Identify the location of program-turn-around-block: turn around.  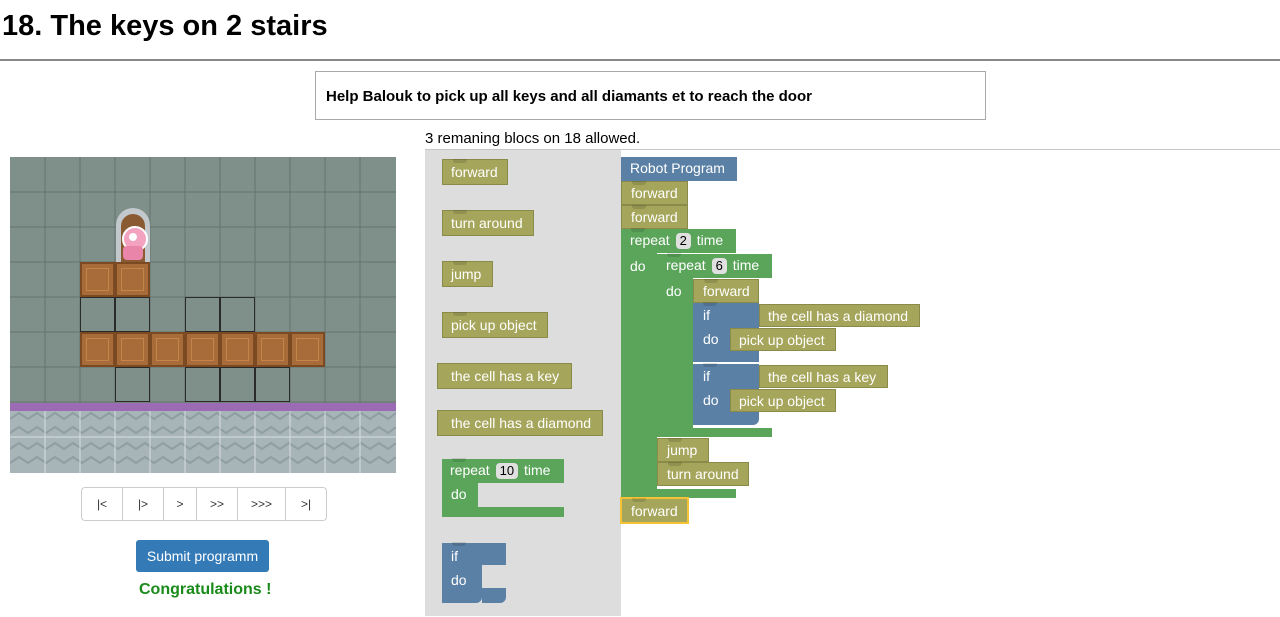
(703, 474).